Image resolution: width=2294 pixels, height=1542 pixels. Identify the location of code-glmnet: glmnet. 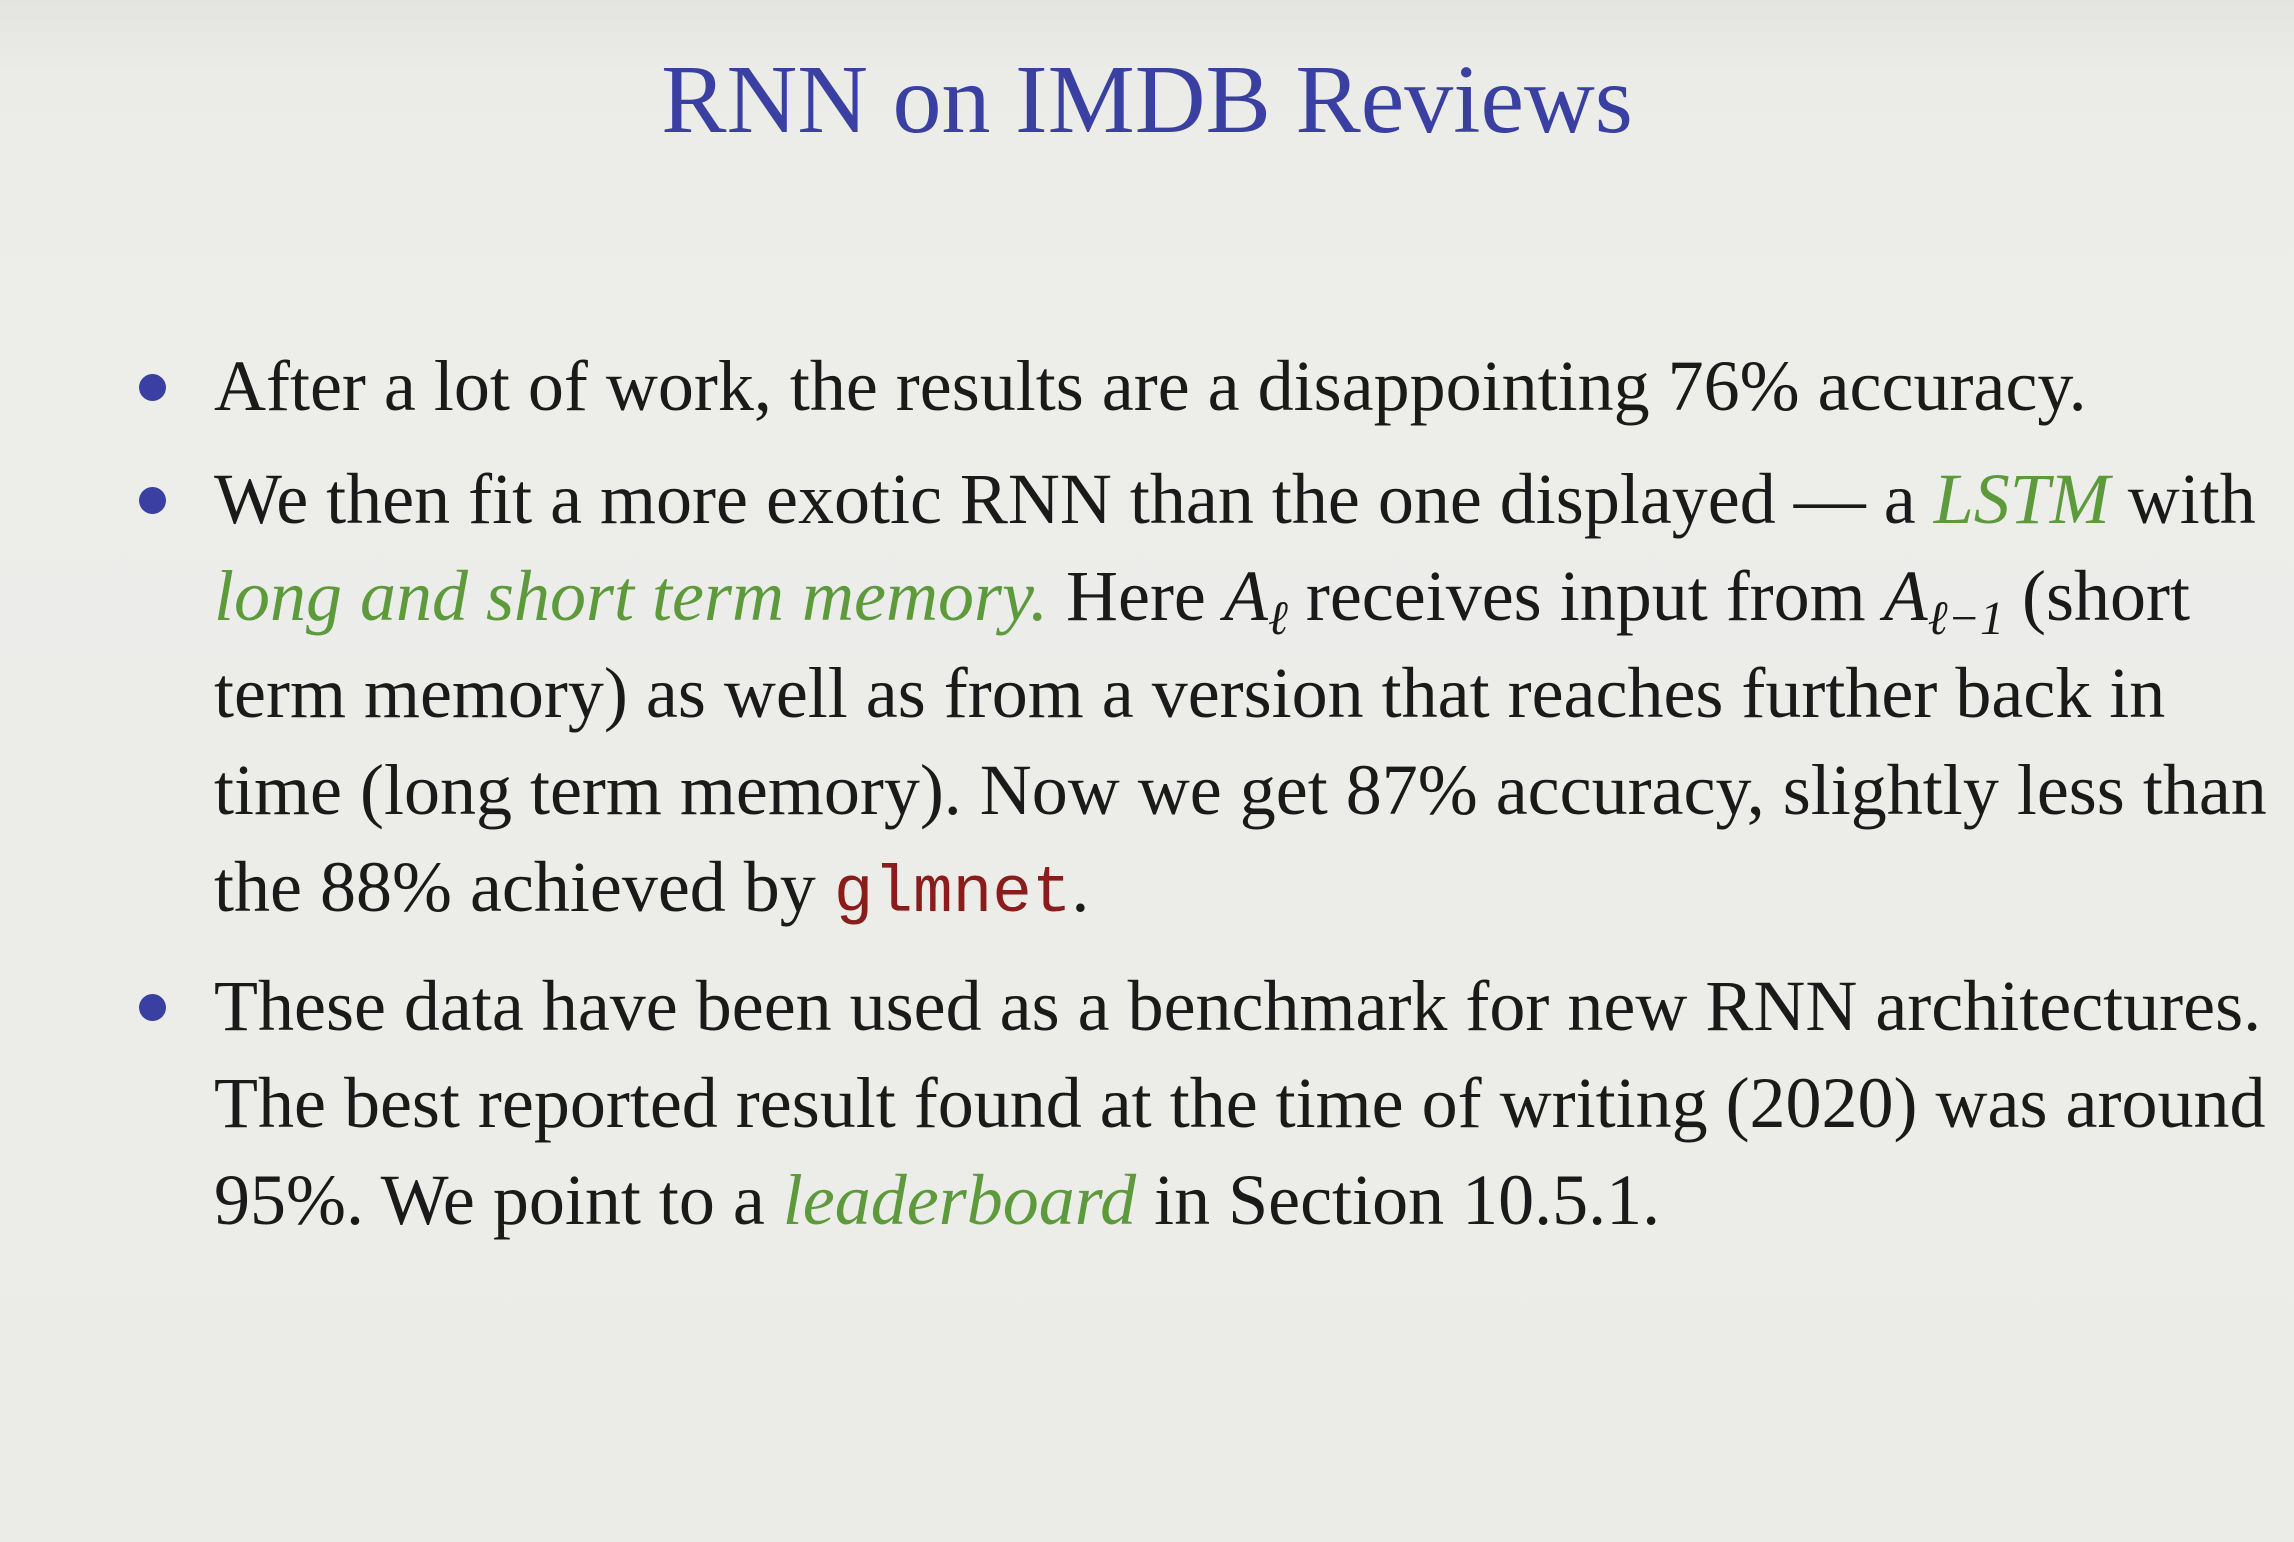
(952, 893).